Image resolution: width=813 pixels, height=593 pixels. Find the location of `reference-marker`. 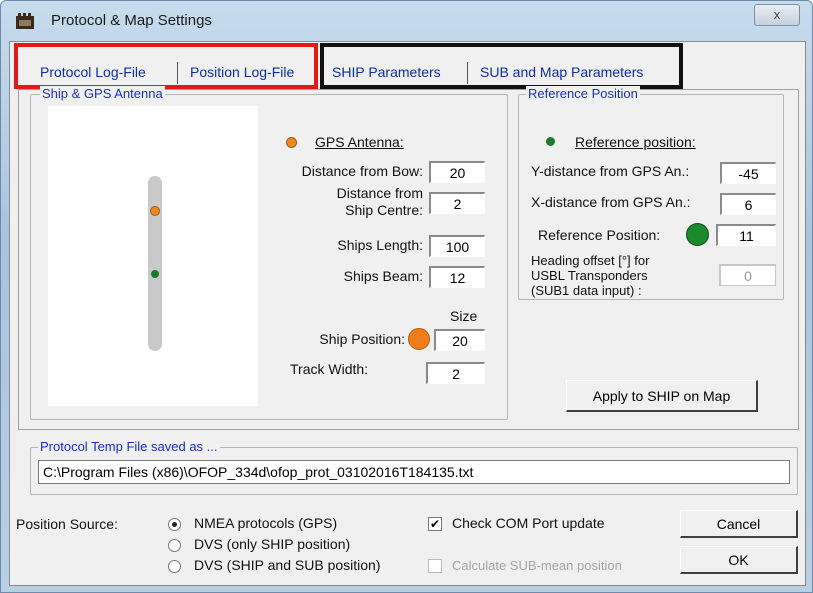

reference-marker is located at coordinates (155, 274).